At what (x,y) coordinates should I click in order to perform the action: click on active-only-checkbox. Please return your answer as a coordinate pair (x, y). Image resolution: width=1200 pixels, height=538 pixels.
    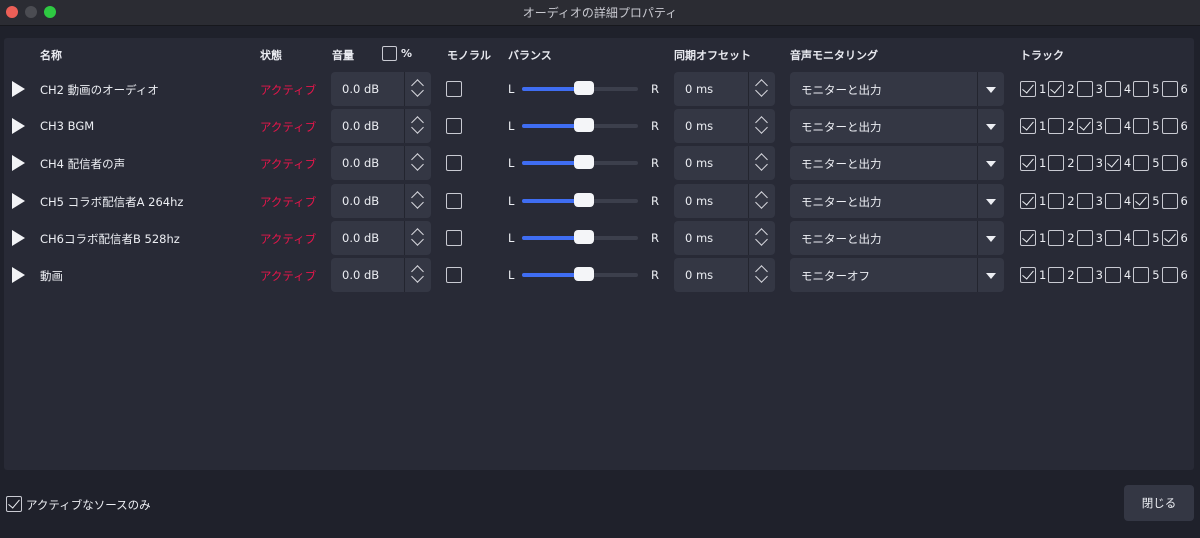
    Looking at the image, I should click on (14, 504).